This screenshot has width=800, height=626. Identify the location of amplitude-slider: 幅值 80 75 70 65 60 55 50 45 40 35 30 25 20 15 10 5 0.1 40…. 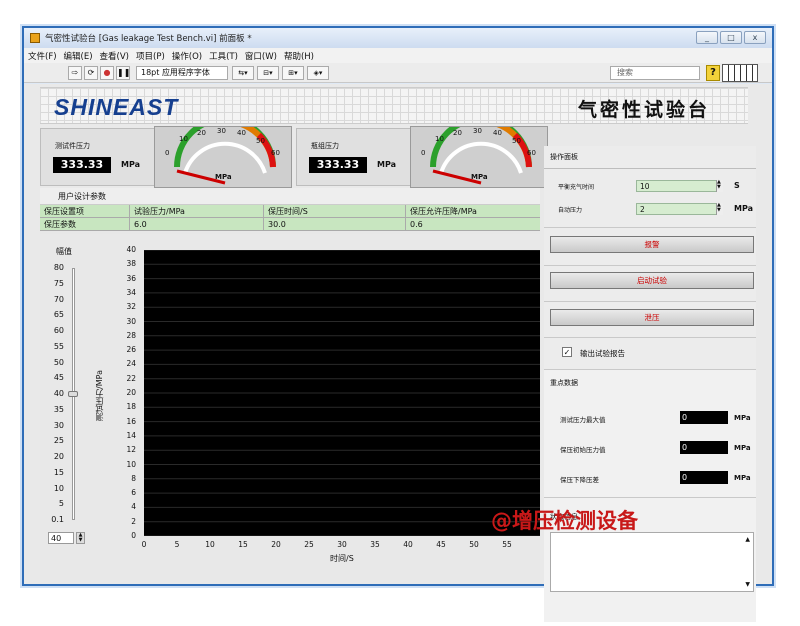
(64, 396).